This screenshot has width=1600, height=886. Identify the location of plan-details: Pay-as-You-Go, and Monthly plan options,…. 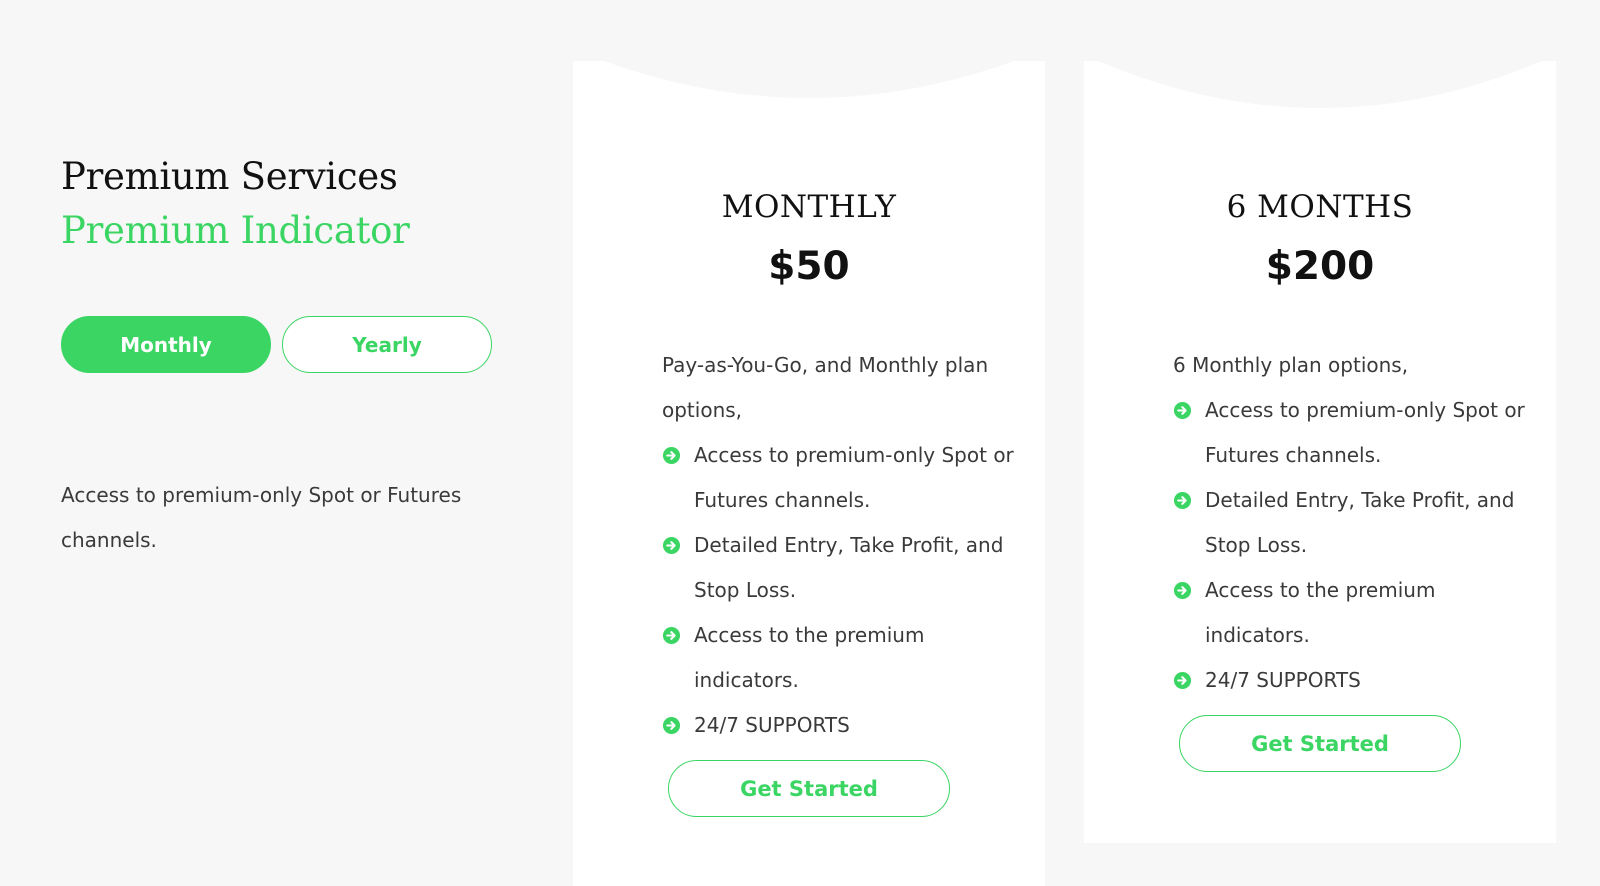
(841, 545).